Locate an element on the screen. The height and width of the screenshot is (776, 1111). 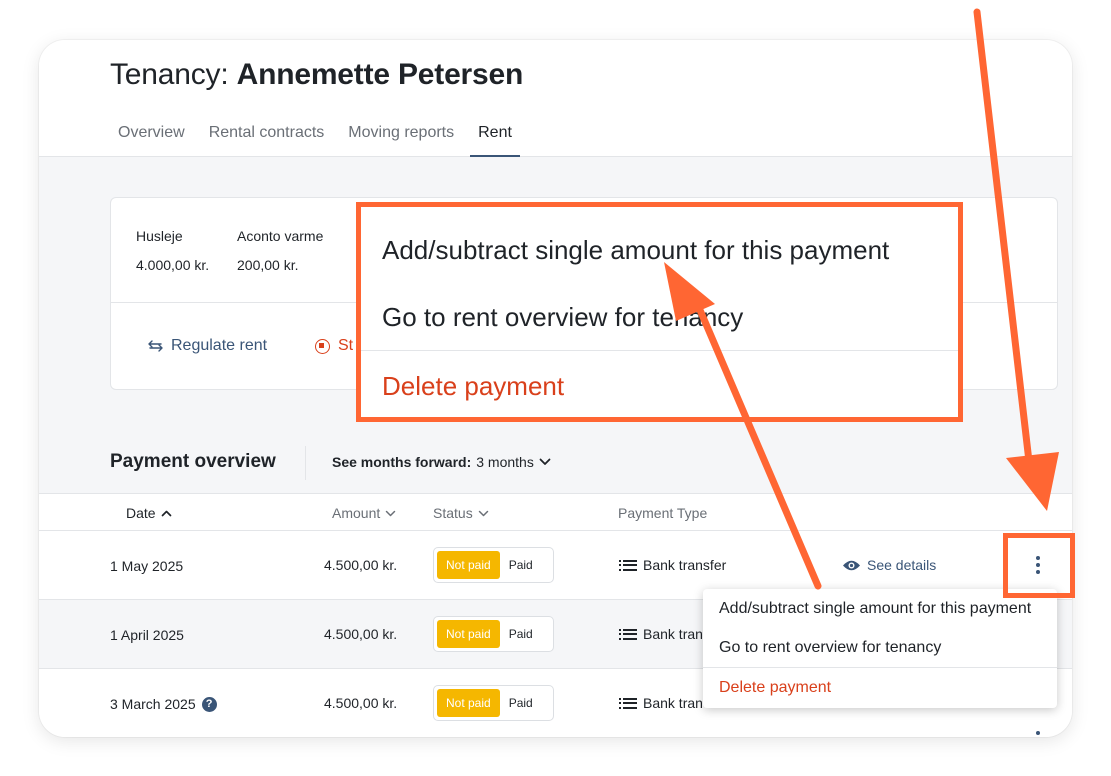
row-date: 1 May 2025 is located at coordinates (146, 566).